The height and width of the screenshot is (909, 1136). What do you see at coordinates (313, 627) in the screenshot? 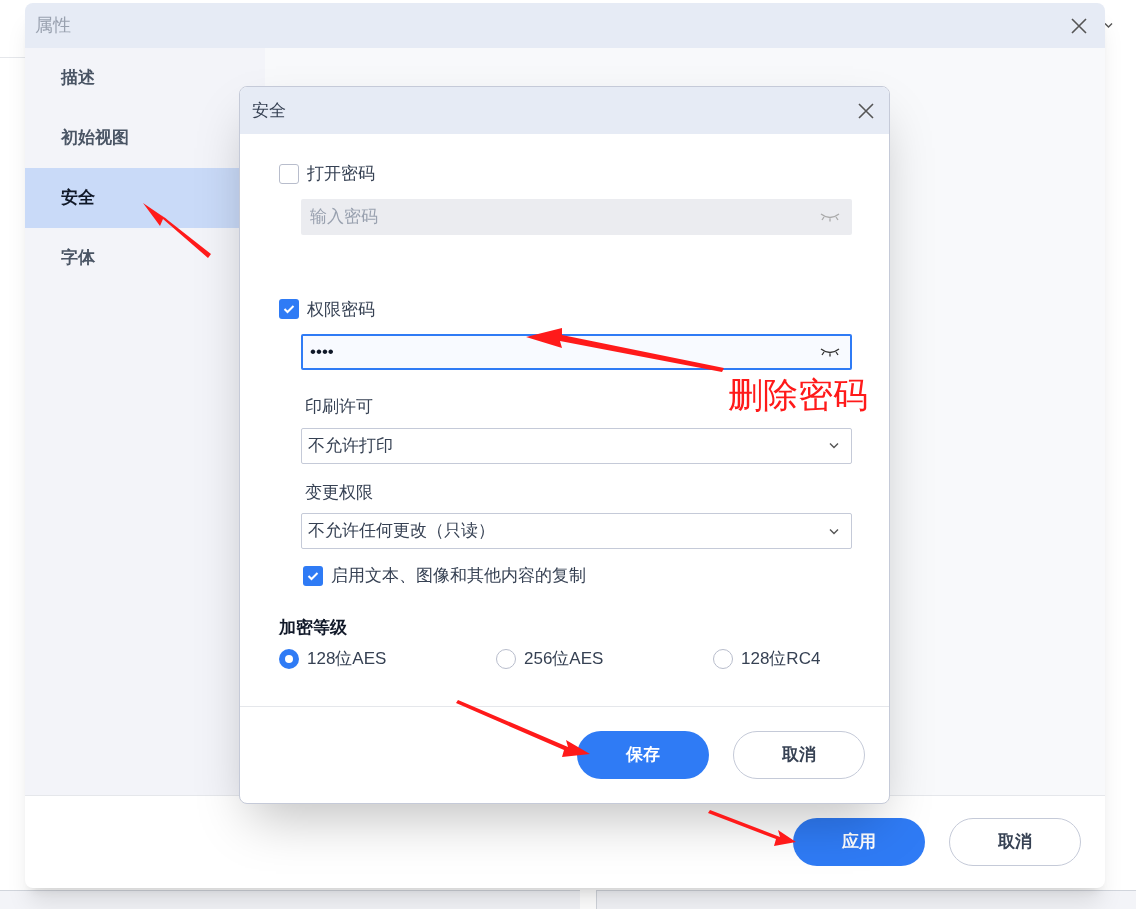
I see `section-label: 加密等级` at bounding box center [313, 627].